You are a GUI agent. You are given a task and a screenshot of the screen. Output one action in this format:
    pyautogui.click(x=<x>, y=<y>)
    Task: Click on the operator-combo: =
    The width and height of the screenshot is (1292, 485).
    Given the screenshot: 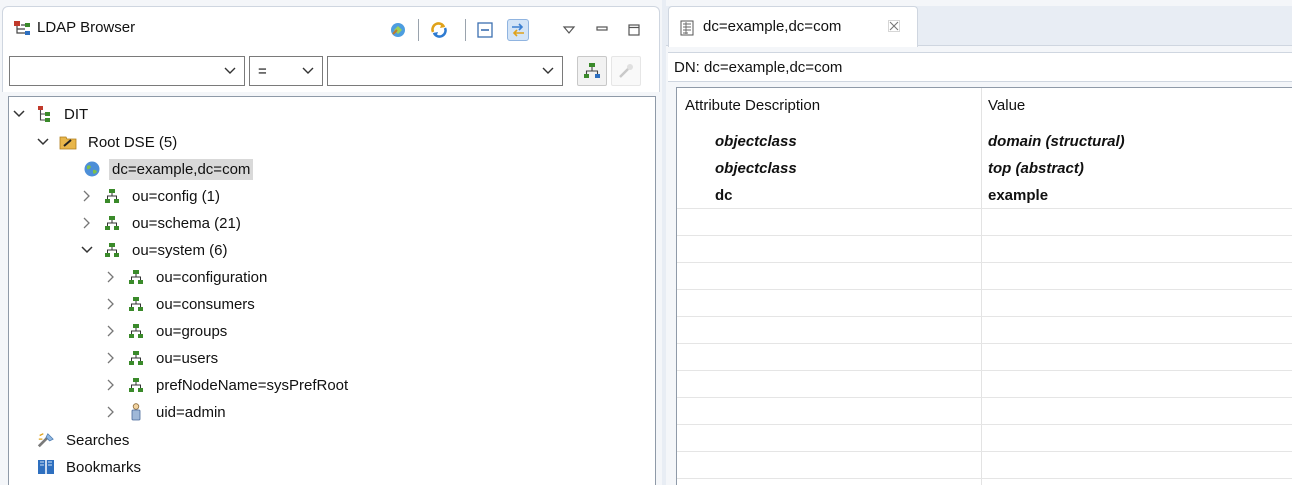 What is the action you would take?
    pyautogui.click(x=286, y=71)
    